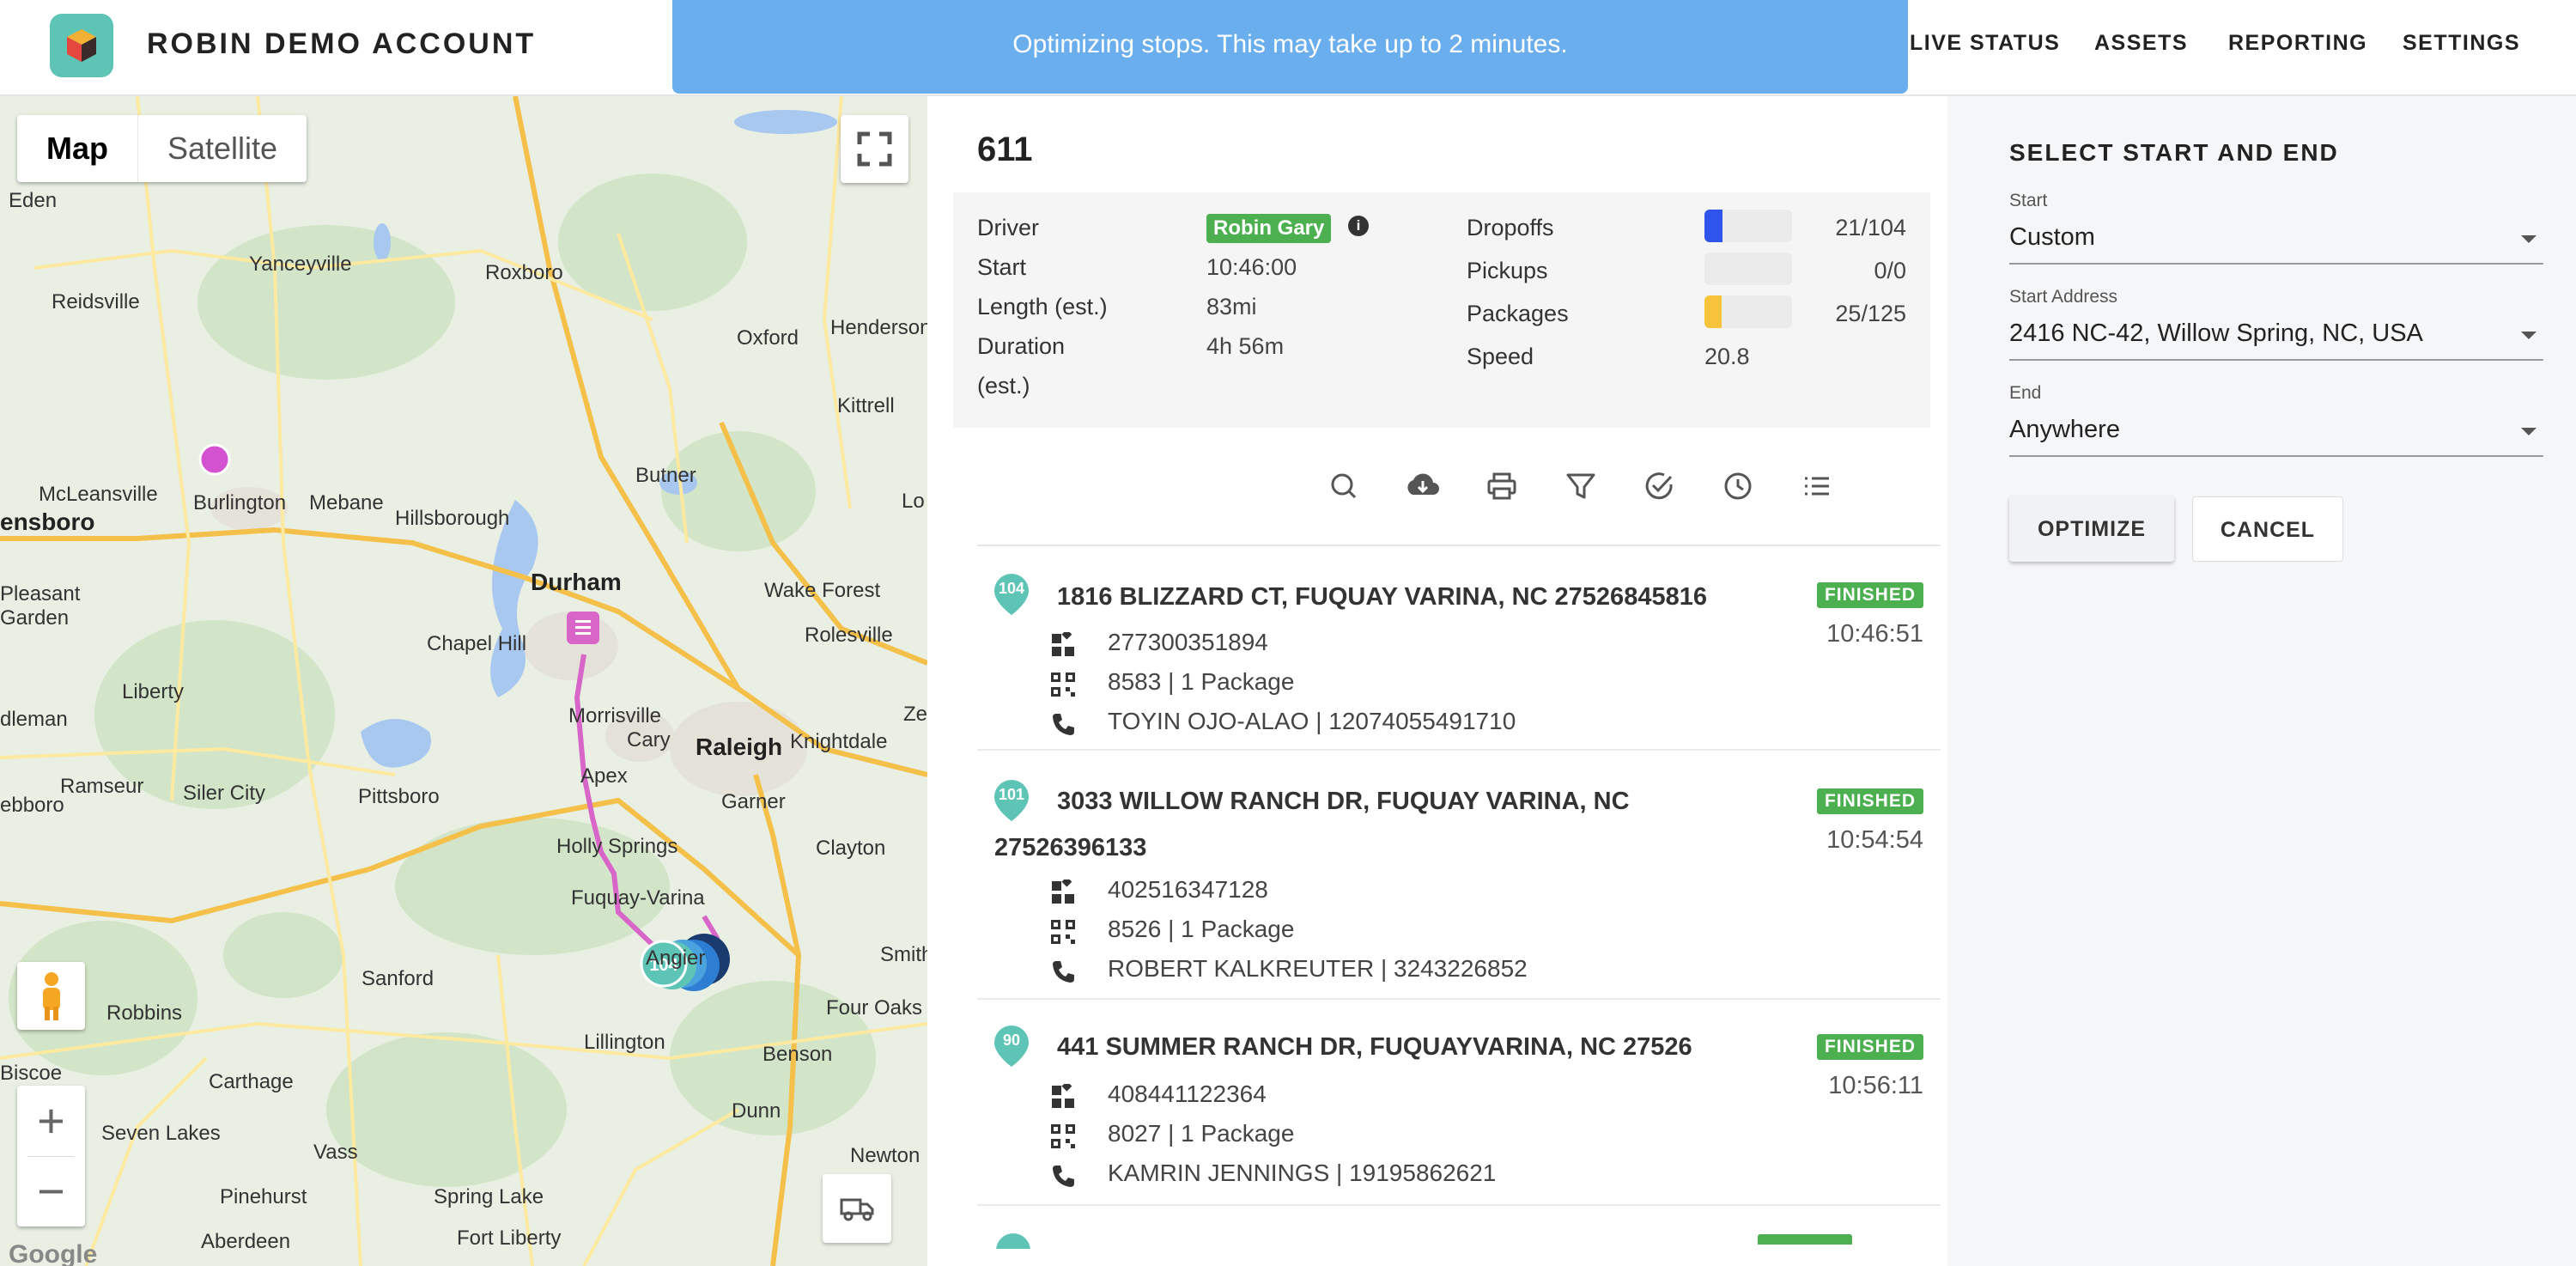 This screenshot has height=1266, width=2576. Describe the element at coordinates (1246, 346) in the screenshot. I see `duration-value: 4h 56m` at that location.